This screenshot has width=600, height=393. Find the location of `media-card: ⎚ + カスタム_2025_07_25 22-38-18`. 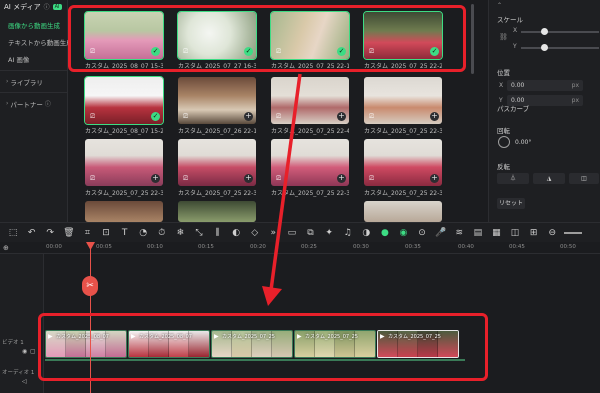

media-card: ⎚ + カスタム_2025_07_25 22-38-18 is located at coordinates (124, 168).